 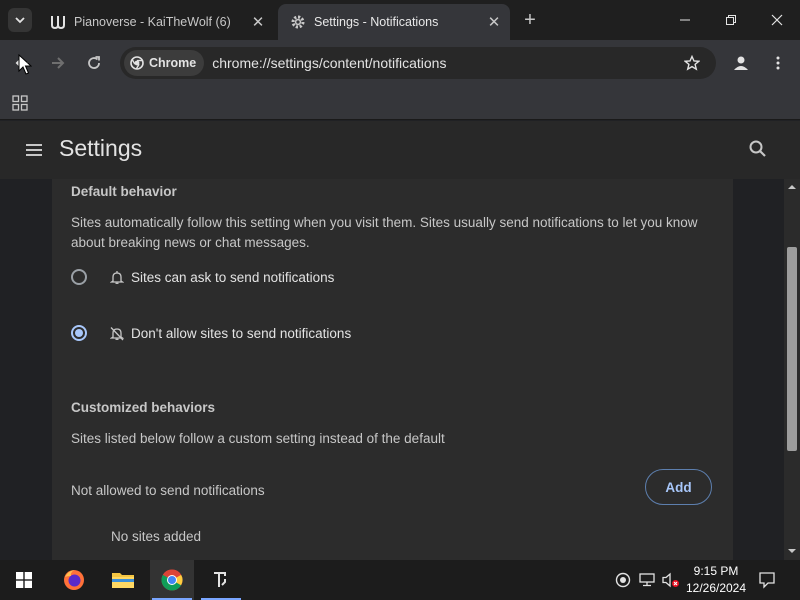 I want to click on tab-search-button, so click(x=20, y=20).